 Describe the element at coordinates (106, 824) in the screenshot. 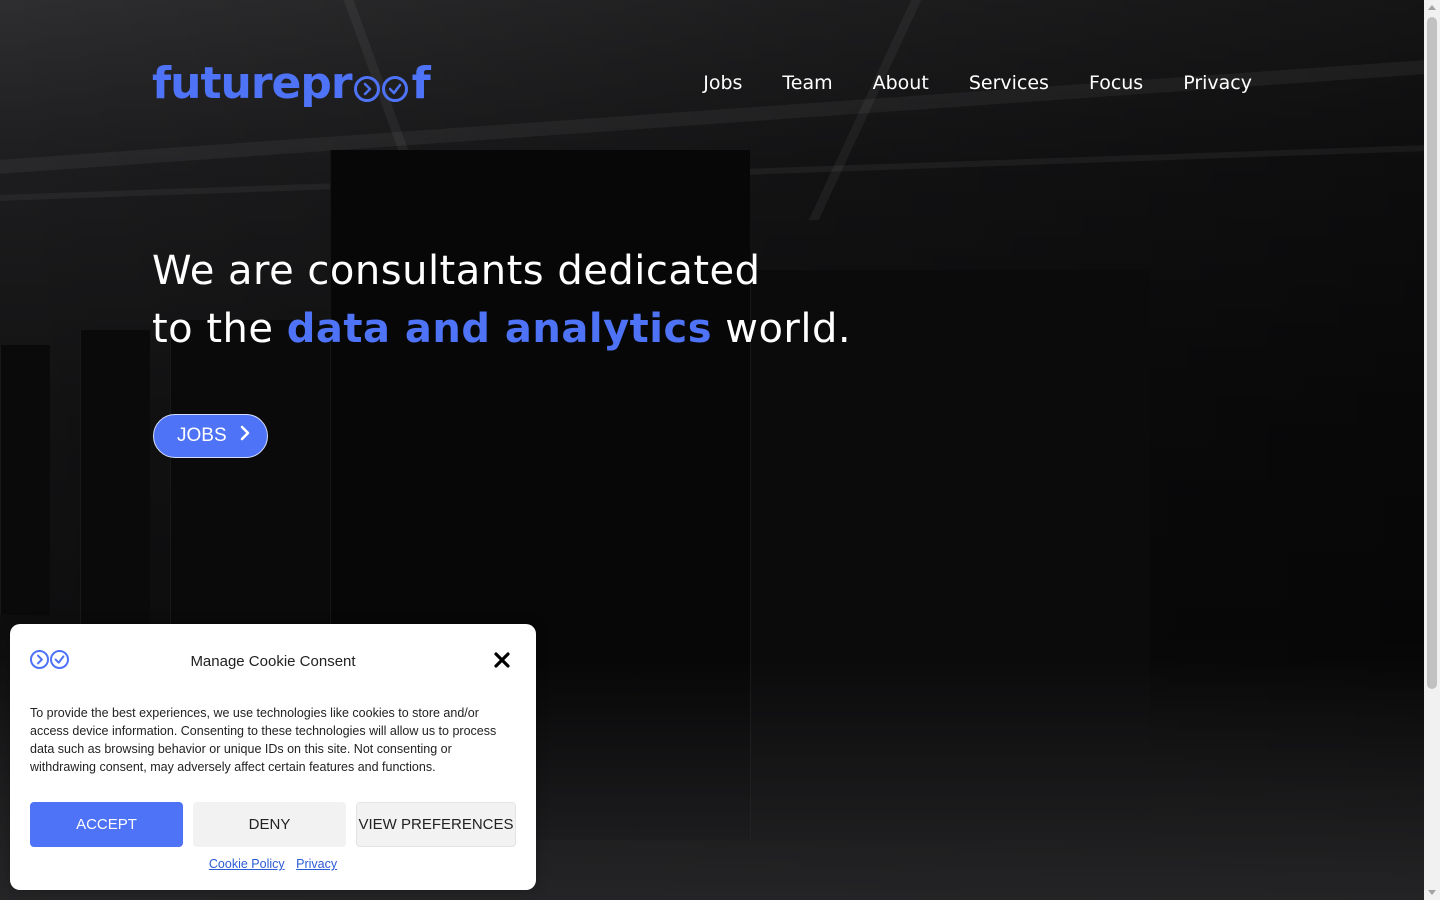

I see `accept-button: ACCEPT` at that location.